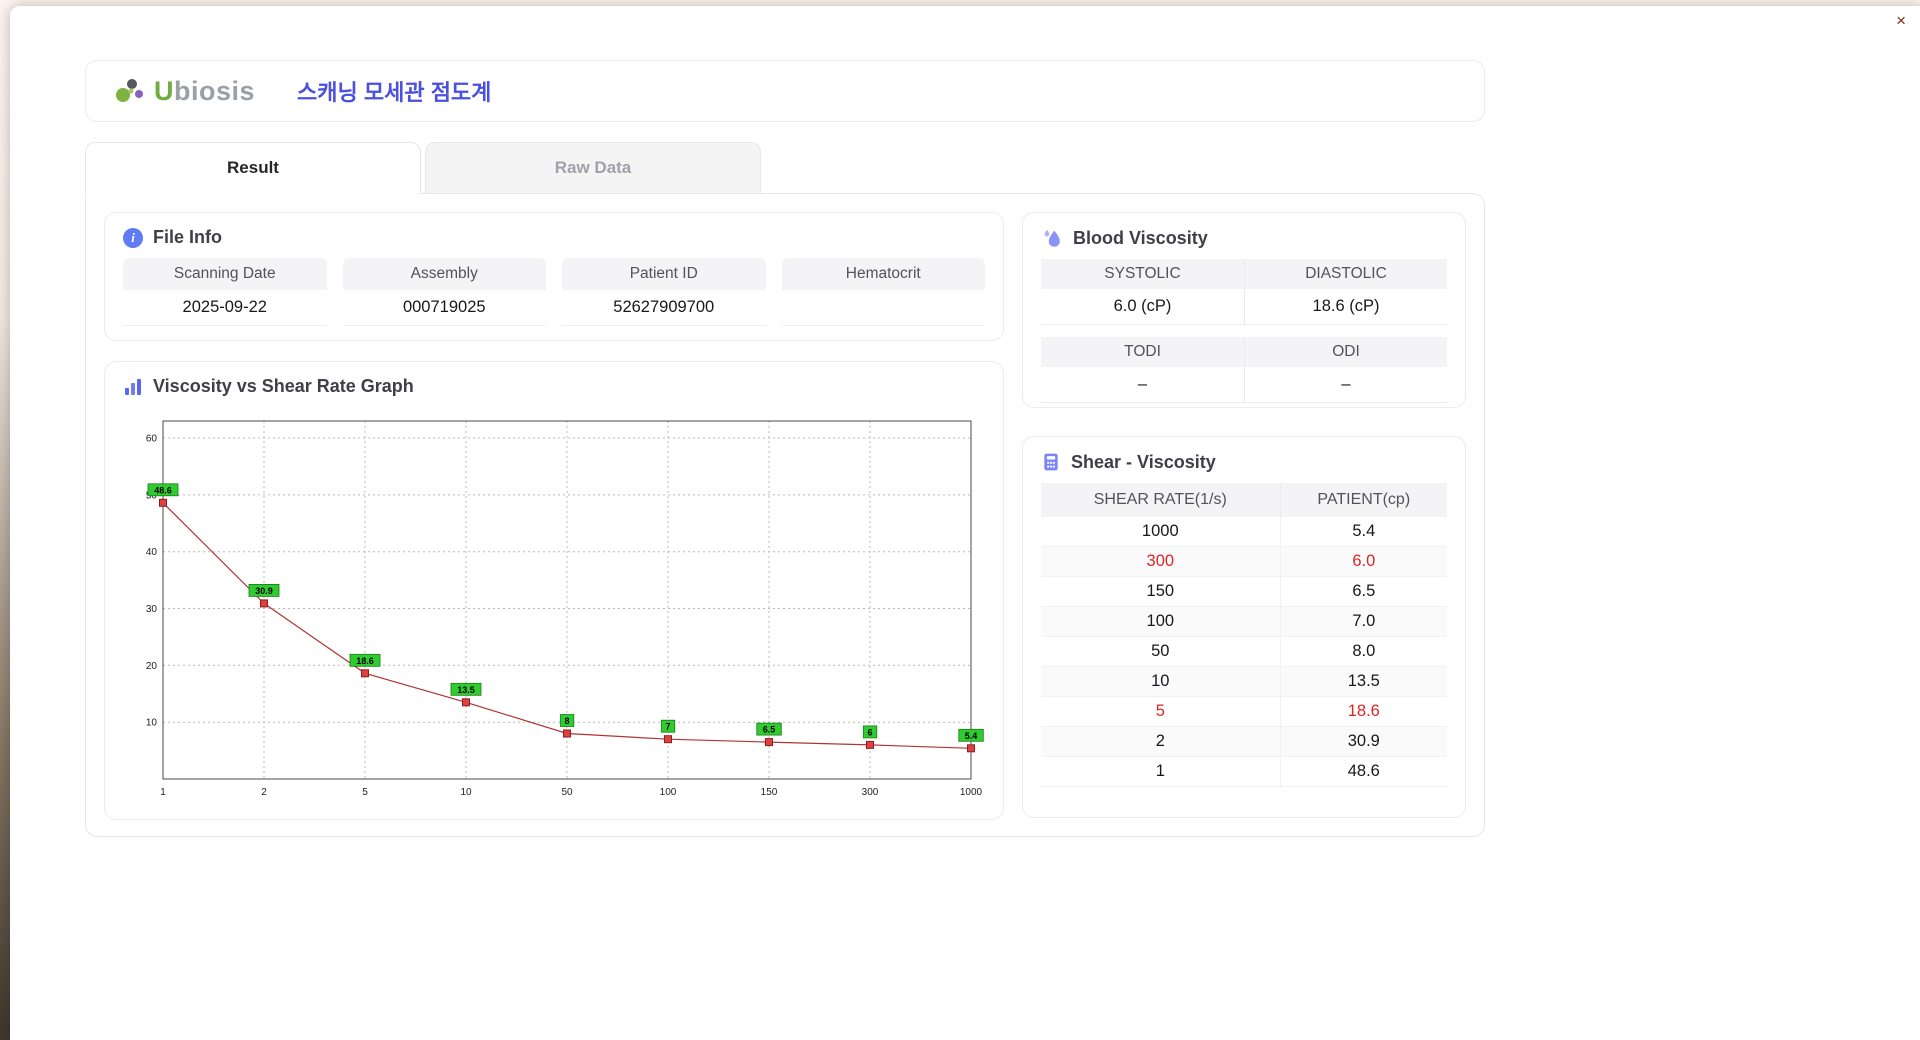 The width and height of the screenshot is (1920, 1040). What do you see at coordinates (1363, 561) in the screenshot?
I see `patient-cell: 6.0` at bounding box center [1363, 561].